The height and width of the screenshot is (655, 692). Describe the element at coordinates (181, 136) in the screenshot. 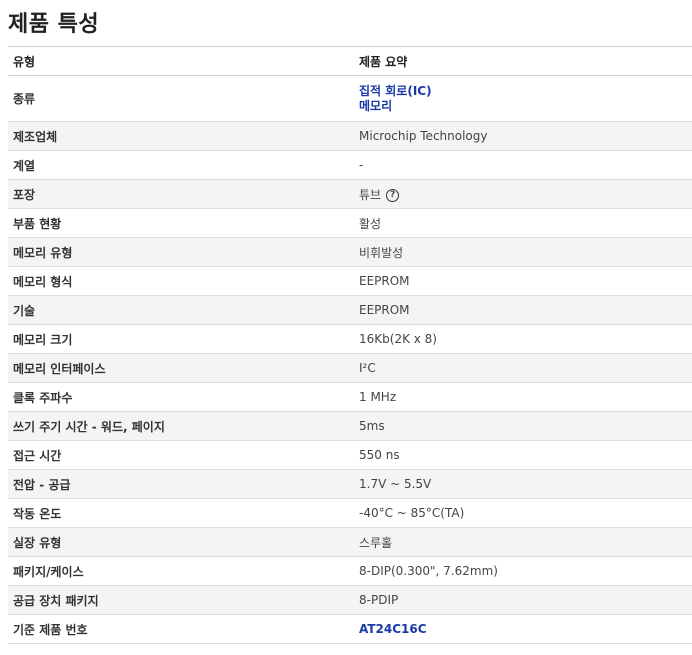

I see `attribute-name: 제조업체` at that location.